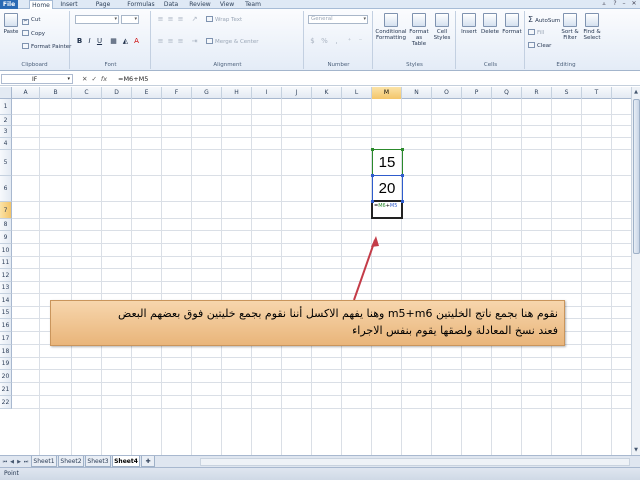 The image size is (640, 480). Describe the element at coordinates (477, 93) in the screenshot. I see `column-header-p: P` at that location.